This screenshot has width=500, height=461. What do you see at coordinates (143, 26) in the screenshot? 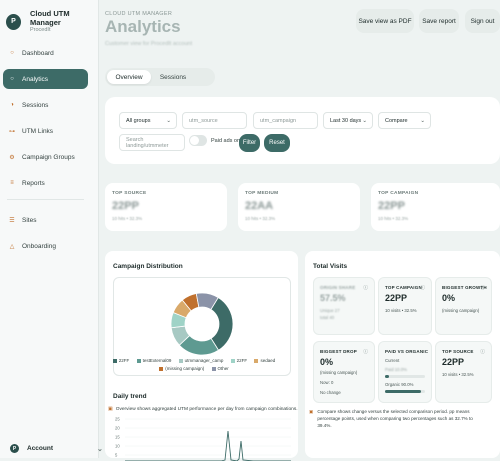
I see `page-title: Analytics` at bounding box center [143, 26].